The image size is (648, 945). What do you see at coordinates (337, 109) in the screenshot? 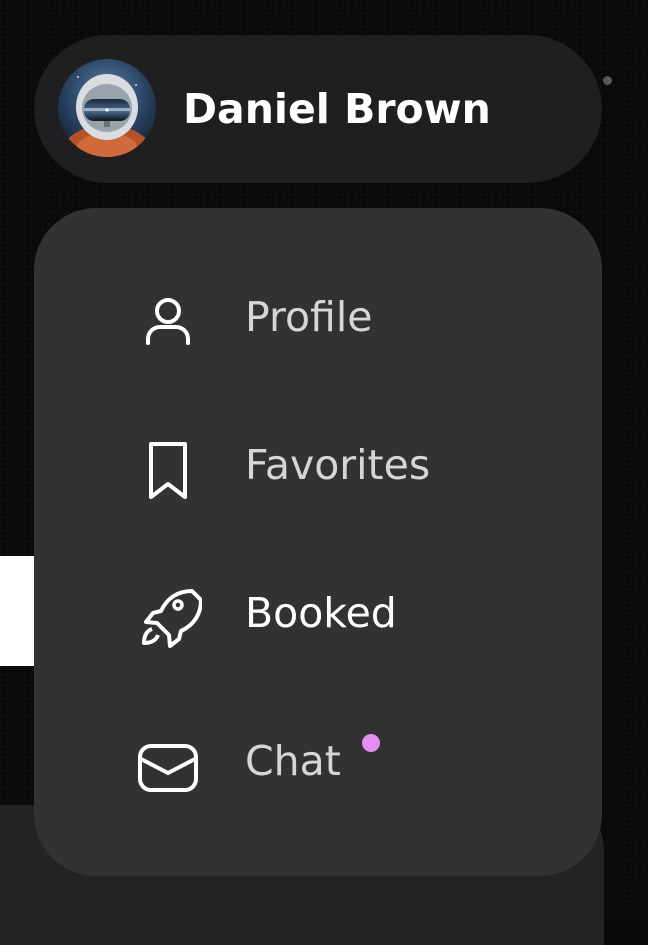
I see `user-name: Daniel Brown` at bounding box center [337, 109].